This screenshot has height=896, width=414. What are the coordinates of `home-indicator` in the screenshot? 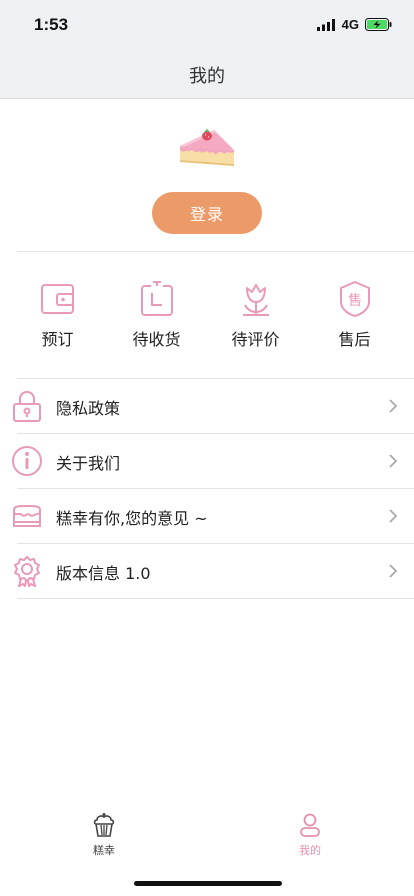 It's located at (208, 883).